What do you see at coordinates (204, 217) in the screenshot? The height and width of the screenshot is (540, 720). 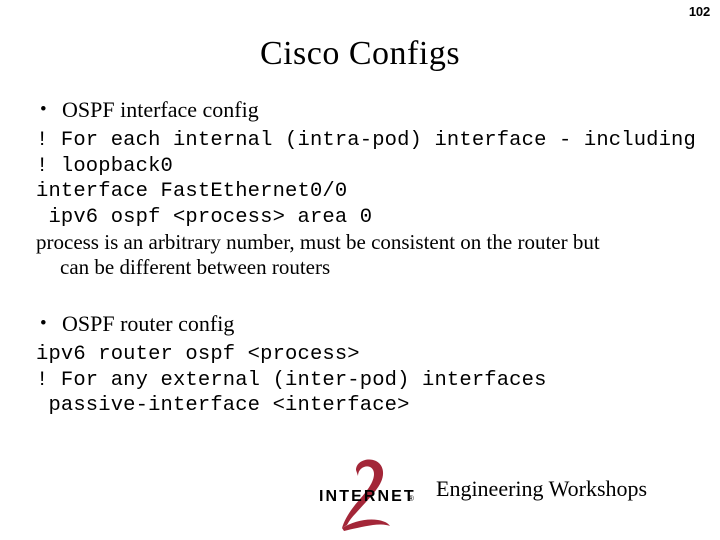 I see `code-line: ipv6 ospf <process> area 0` at bounding box center [204, 217].